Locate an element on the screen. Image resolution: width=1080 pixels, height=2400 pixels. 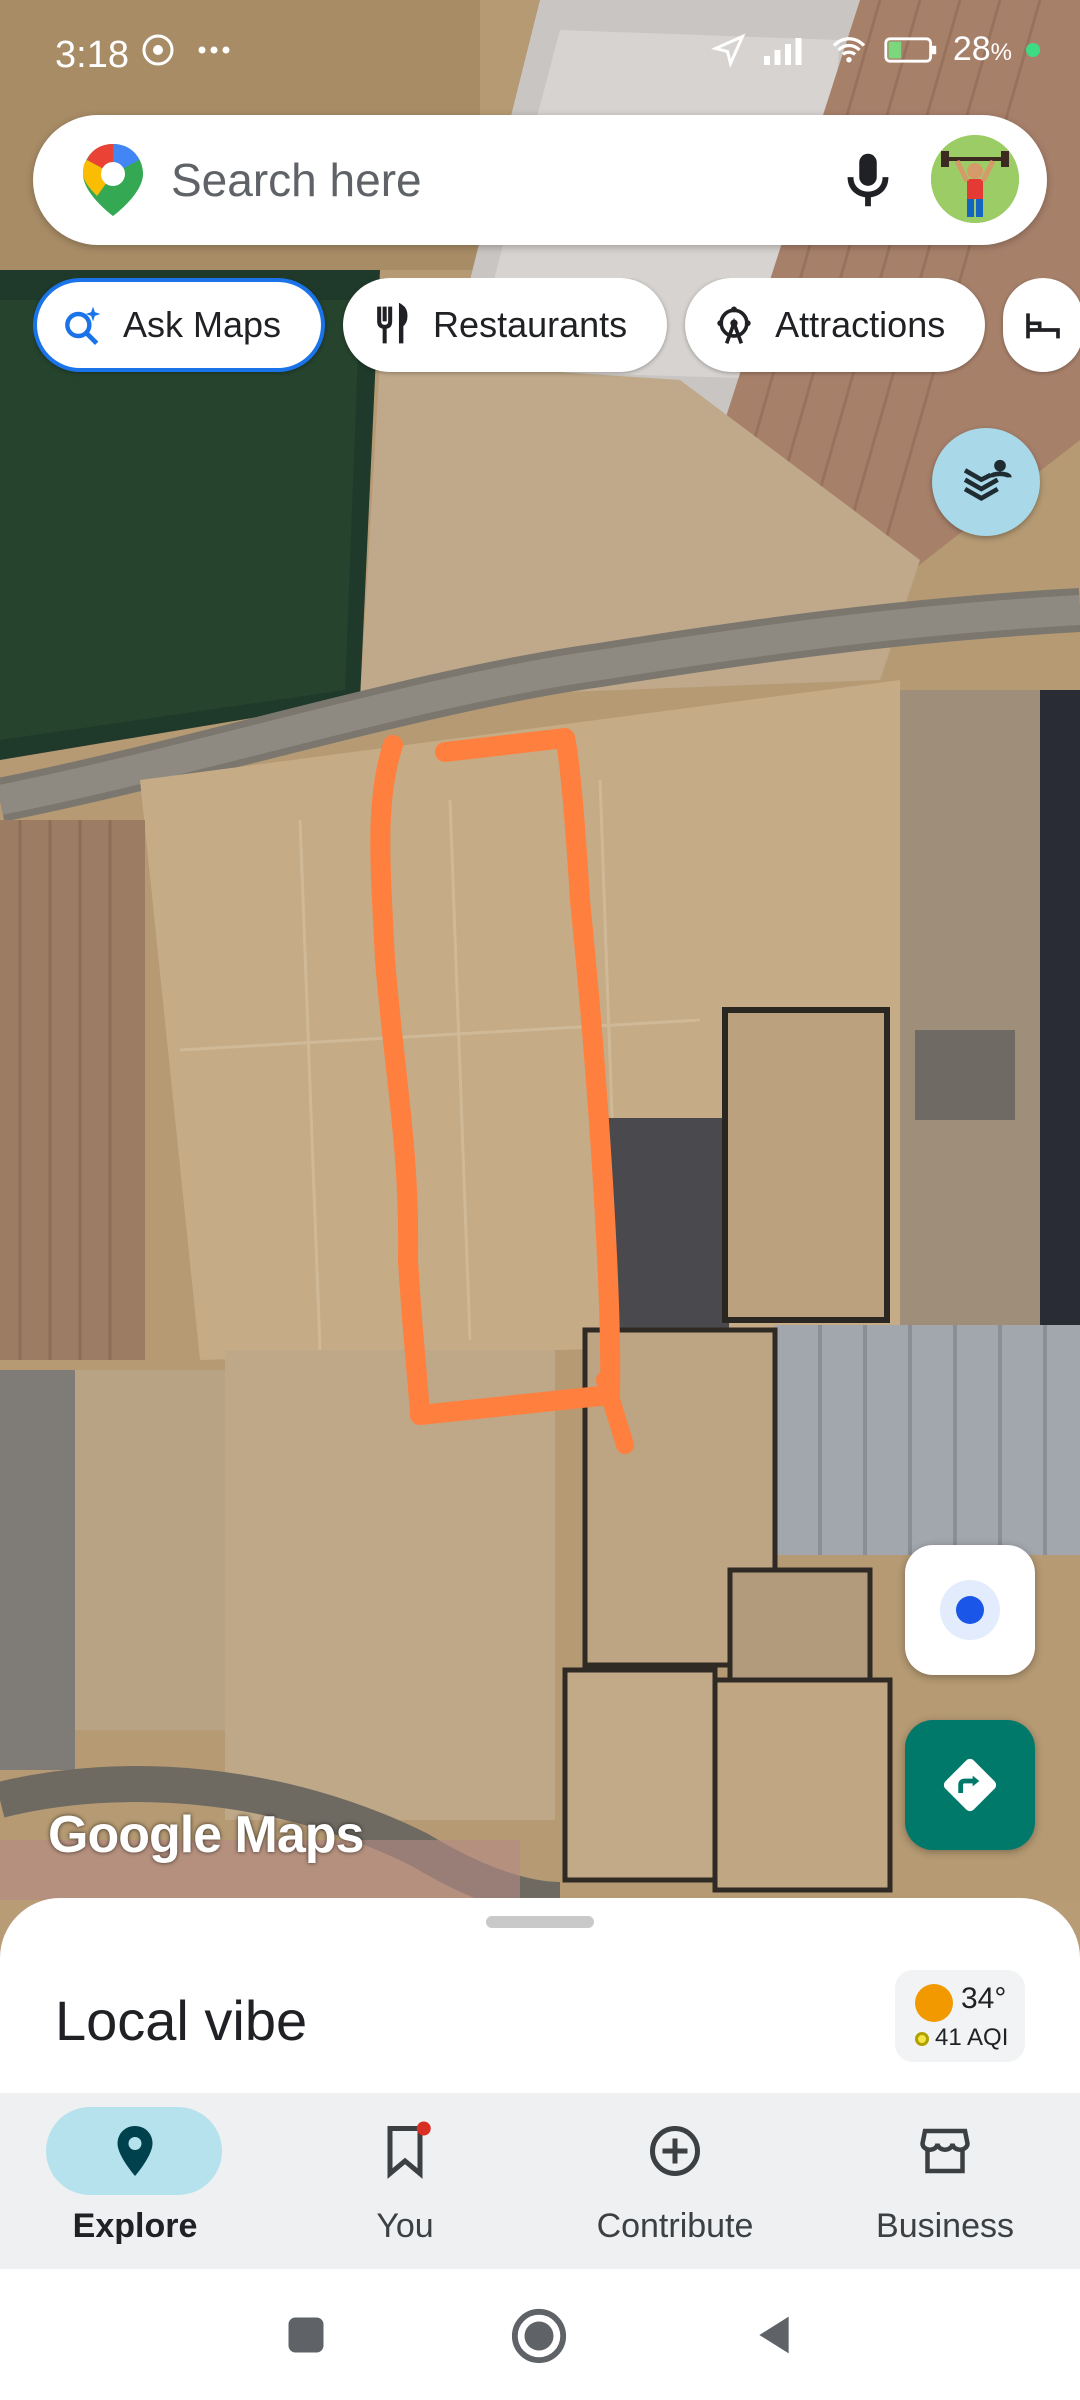
my-location-button is located at coordinates (970, 1610).